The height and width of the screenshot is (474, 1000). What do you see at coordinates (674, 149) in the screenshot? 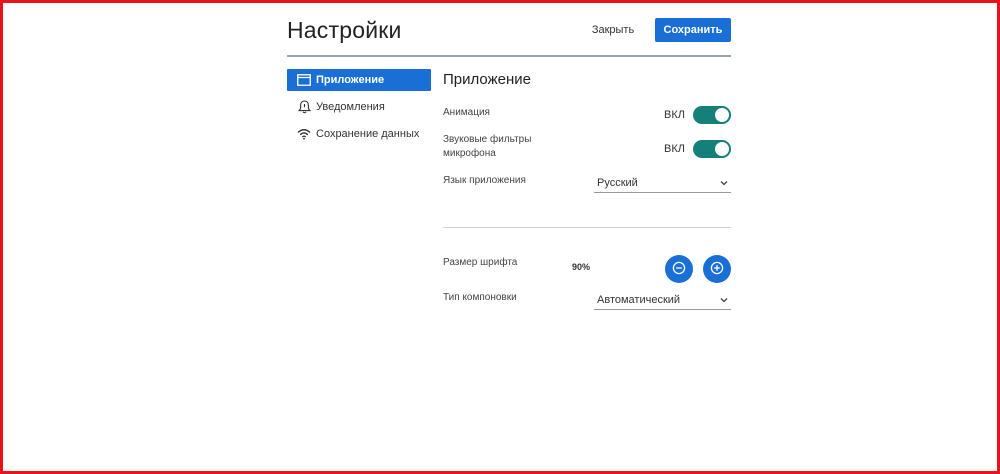
I see `mic-filters-state-text: ВКЛ` at bounding box center [674, 149].